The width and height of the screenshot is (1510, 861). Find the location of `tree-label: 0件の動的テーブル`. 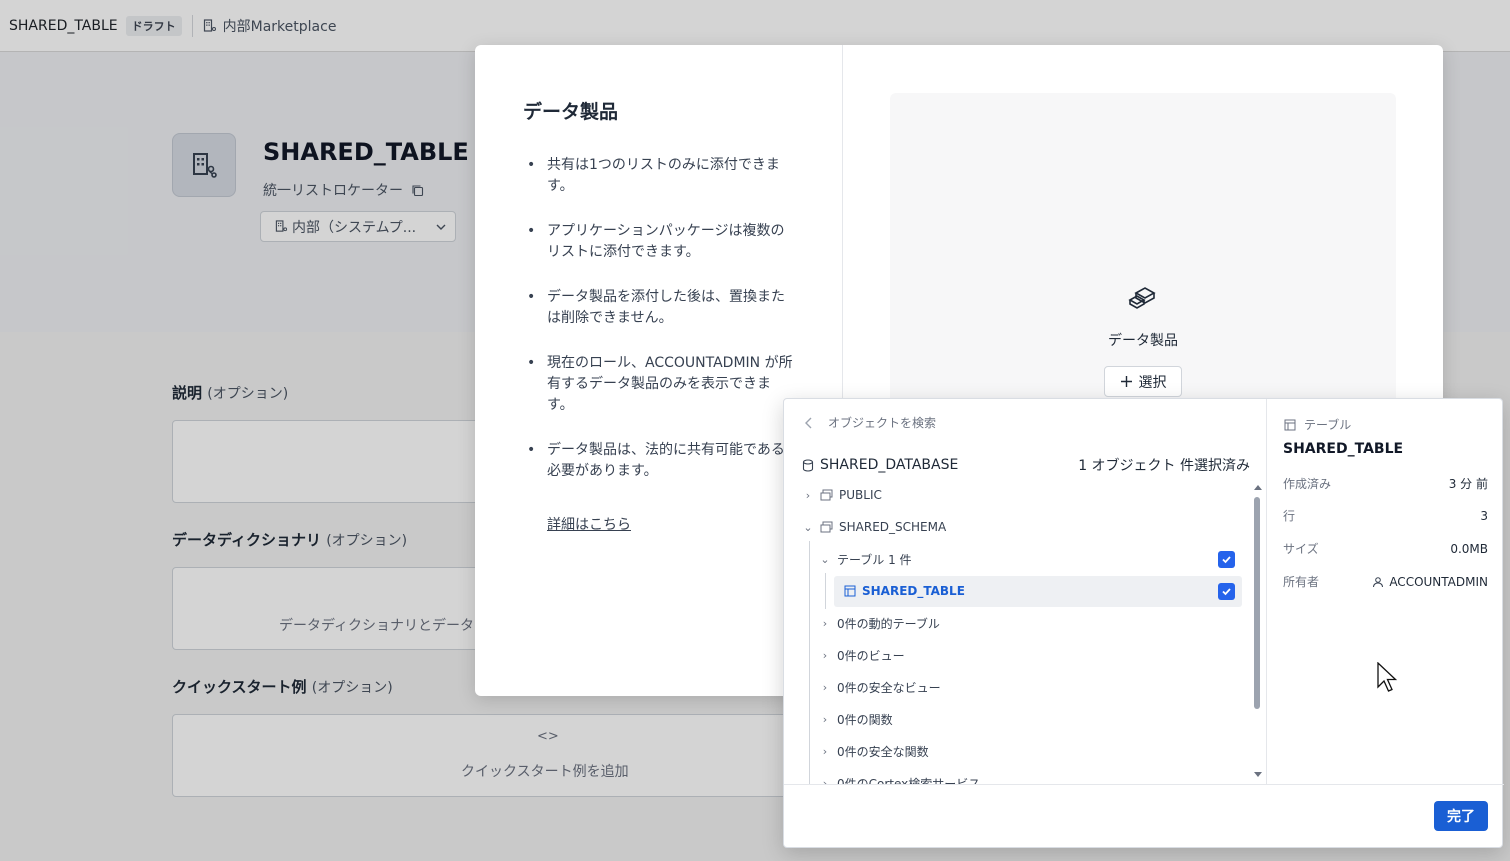

tree-label: 0件の動的テーブル is located at coordinates (888, 623).